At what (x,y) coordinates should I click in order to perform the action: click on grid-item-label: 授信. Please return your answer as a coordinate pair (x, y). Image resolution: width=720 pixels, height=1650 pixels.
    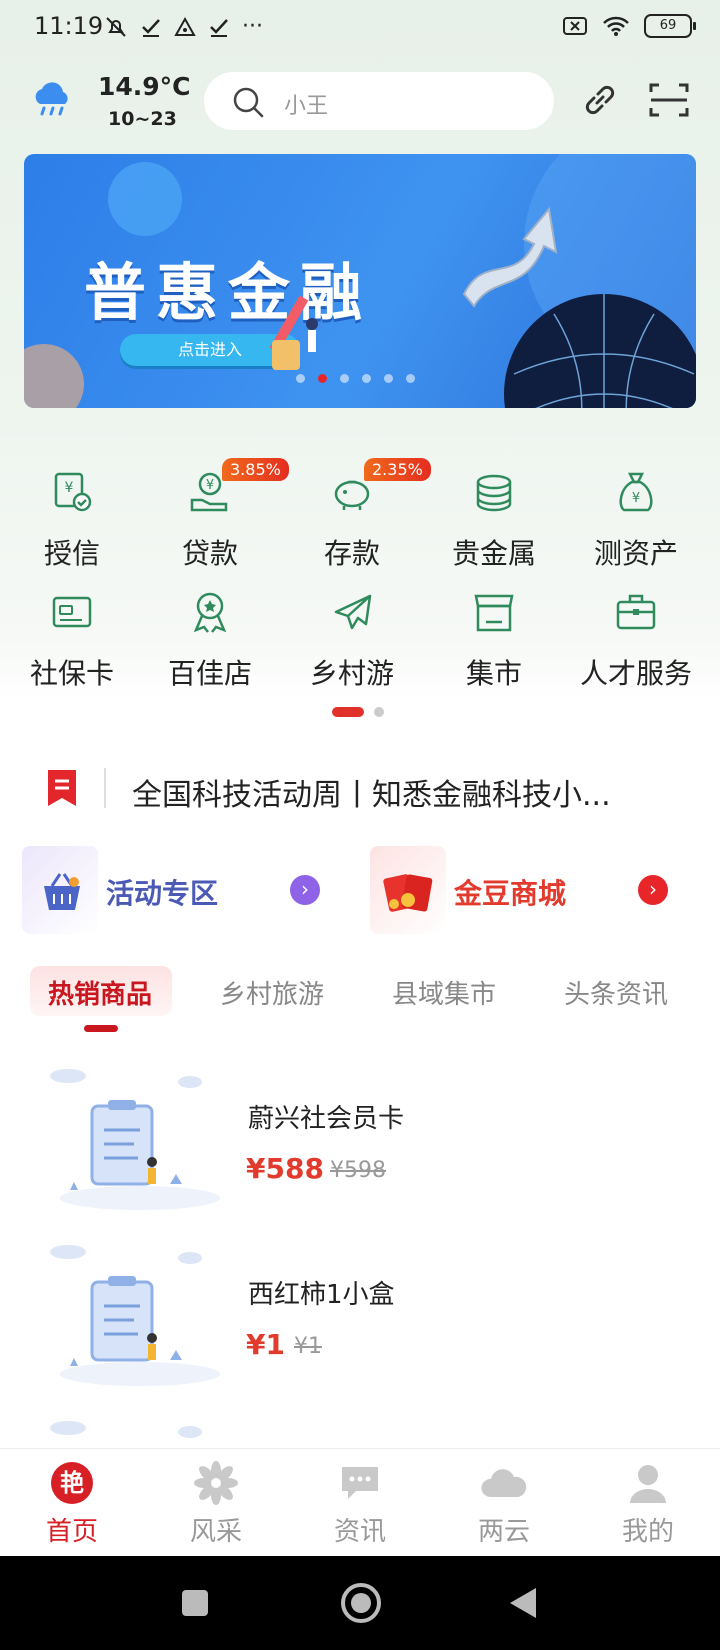
    Looking at the image, I should click on (71, 553).